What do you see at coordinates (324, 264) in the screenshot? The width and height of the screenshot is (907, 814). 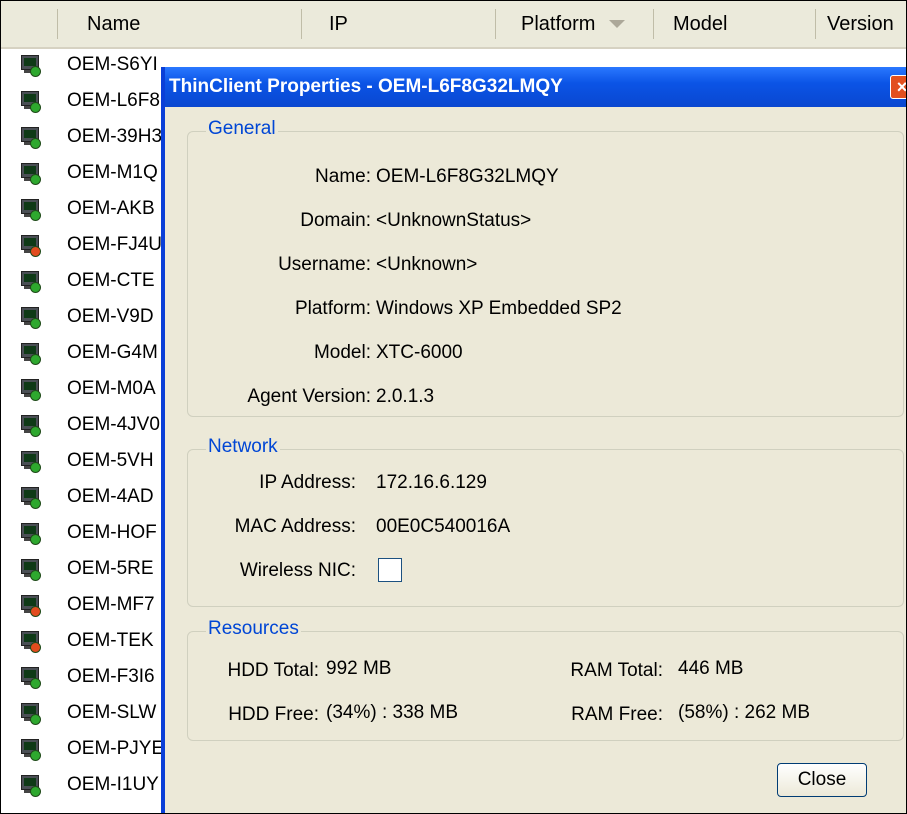 I see `username-label: Username:` at bounding box center [324, 264].